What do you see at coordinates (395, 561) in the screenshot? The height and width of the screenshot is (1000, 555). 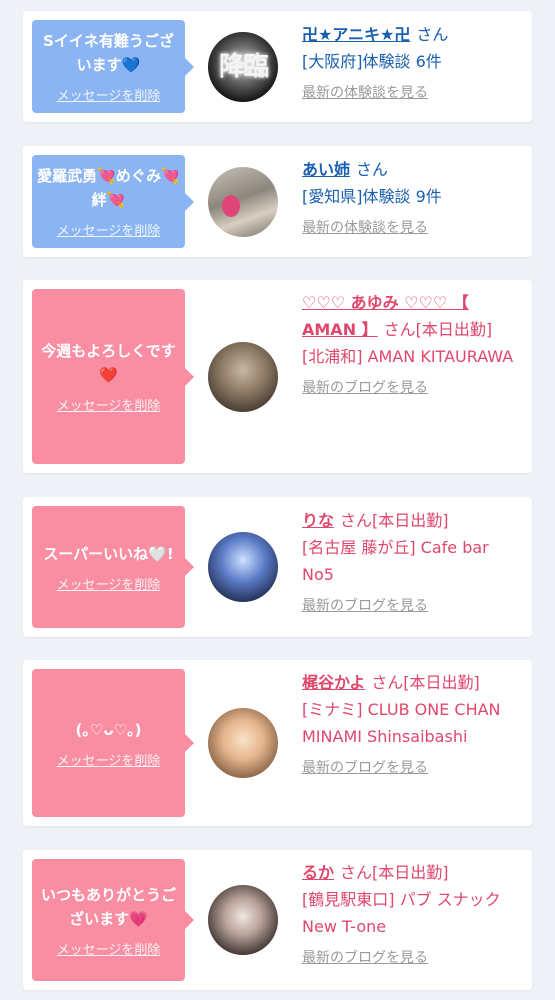 I see `user-meta: [名古屋 藤が丘] Cafe bar No5` at bounding box center [395, 561].